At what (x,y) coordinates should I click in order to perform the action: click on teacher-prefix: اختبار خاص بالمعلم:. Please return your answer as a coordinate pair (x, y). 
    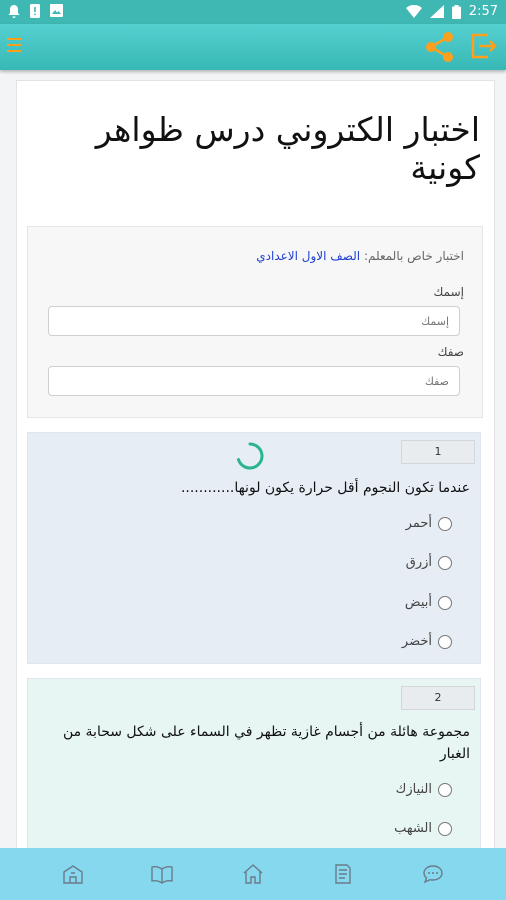
    Looking at the image, I should click on (413, 256).